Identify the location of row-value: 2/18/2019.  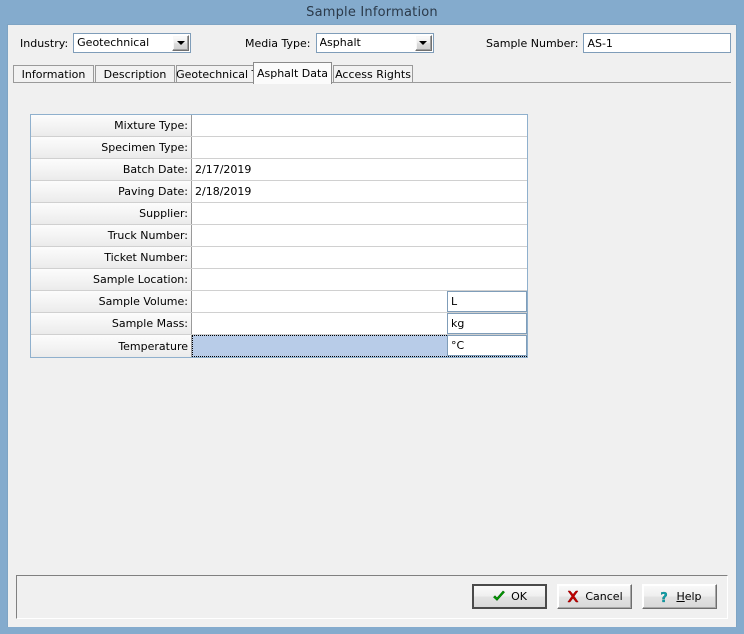
(359, 191).